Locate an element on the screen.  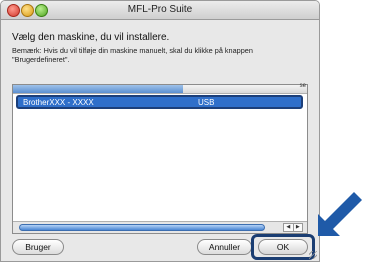
horizontal-scrollbar: ◀ ▶ is located at coordinates (160, 227).